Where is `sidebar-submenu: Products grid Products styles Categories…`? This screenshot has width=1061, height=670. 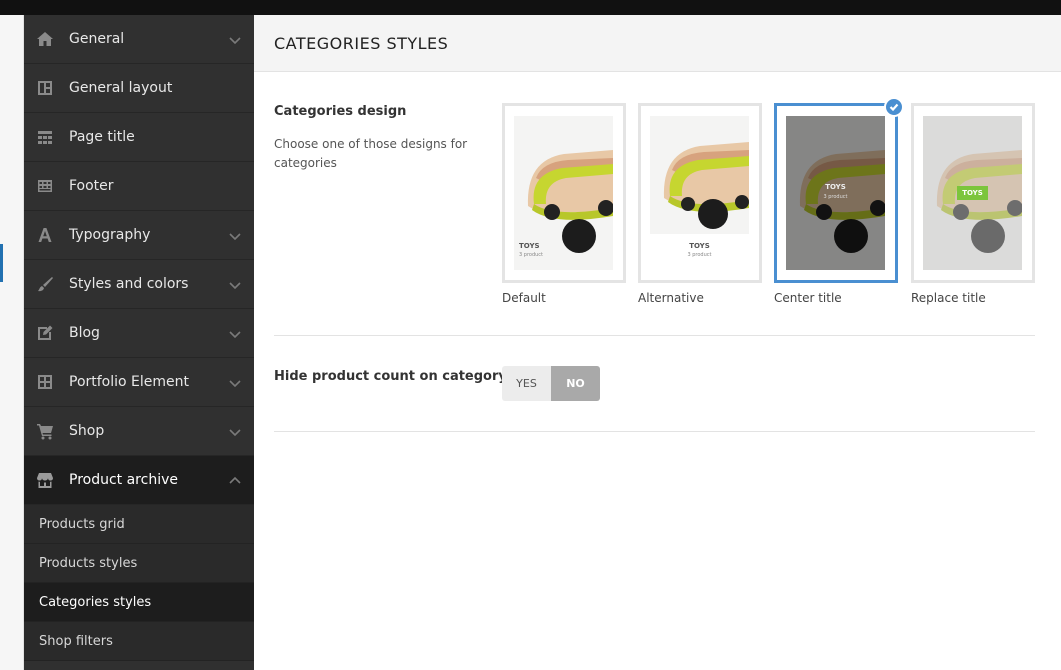
sidebar-submenu: Products grid Products styles Categories… is located at coordinates (139, 583).